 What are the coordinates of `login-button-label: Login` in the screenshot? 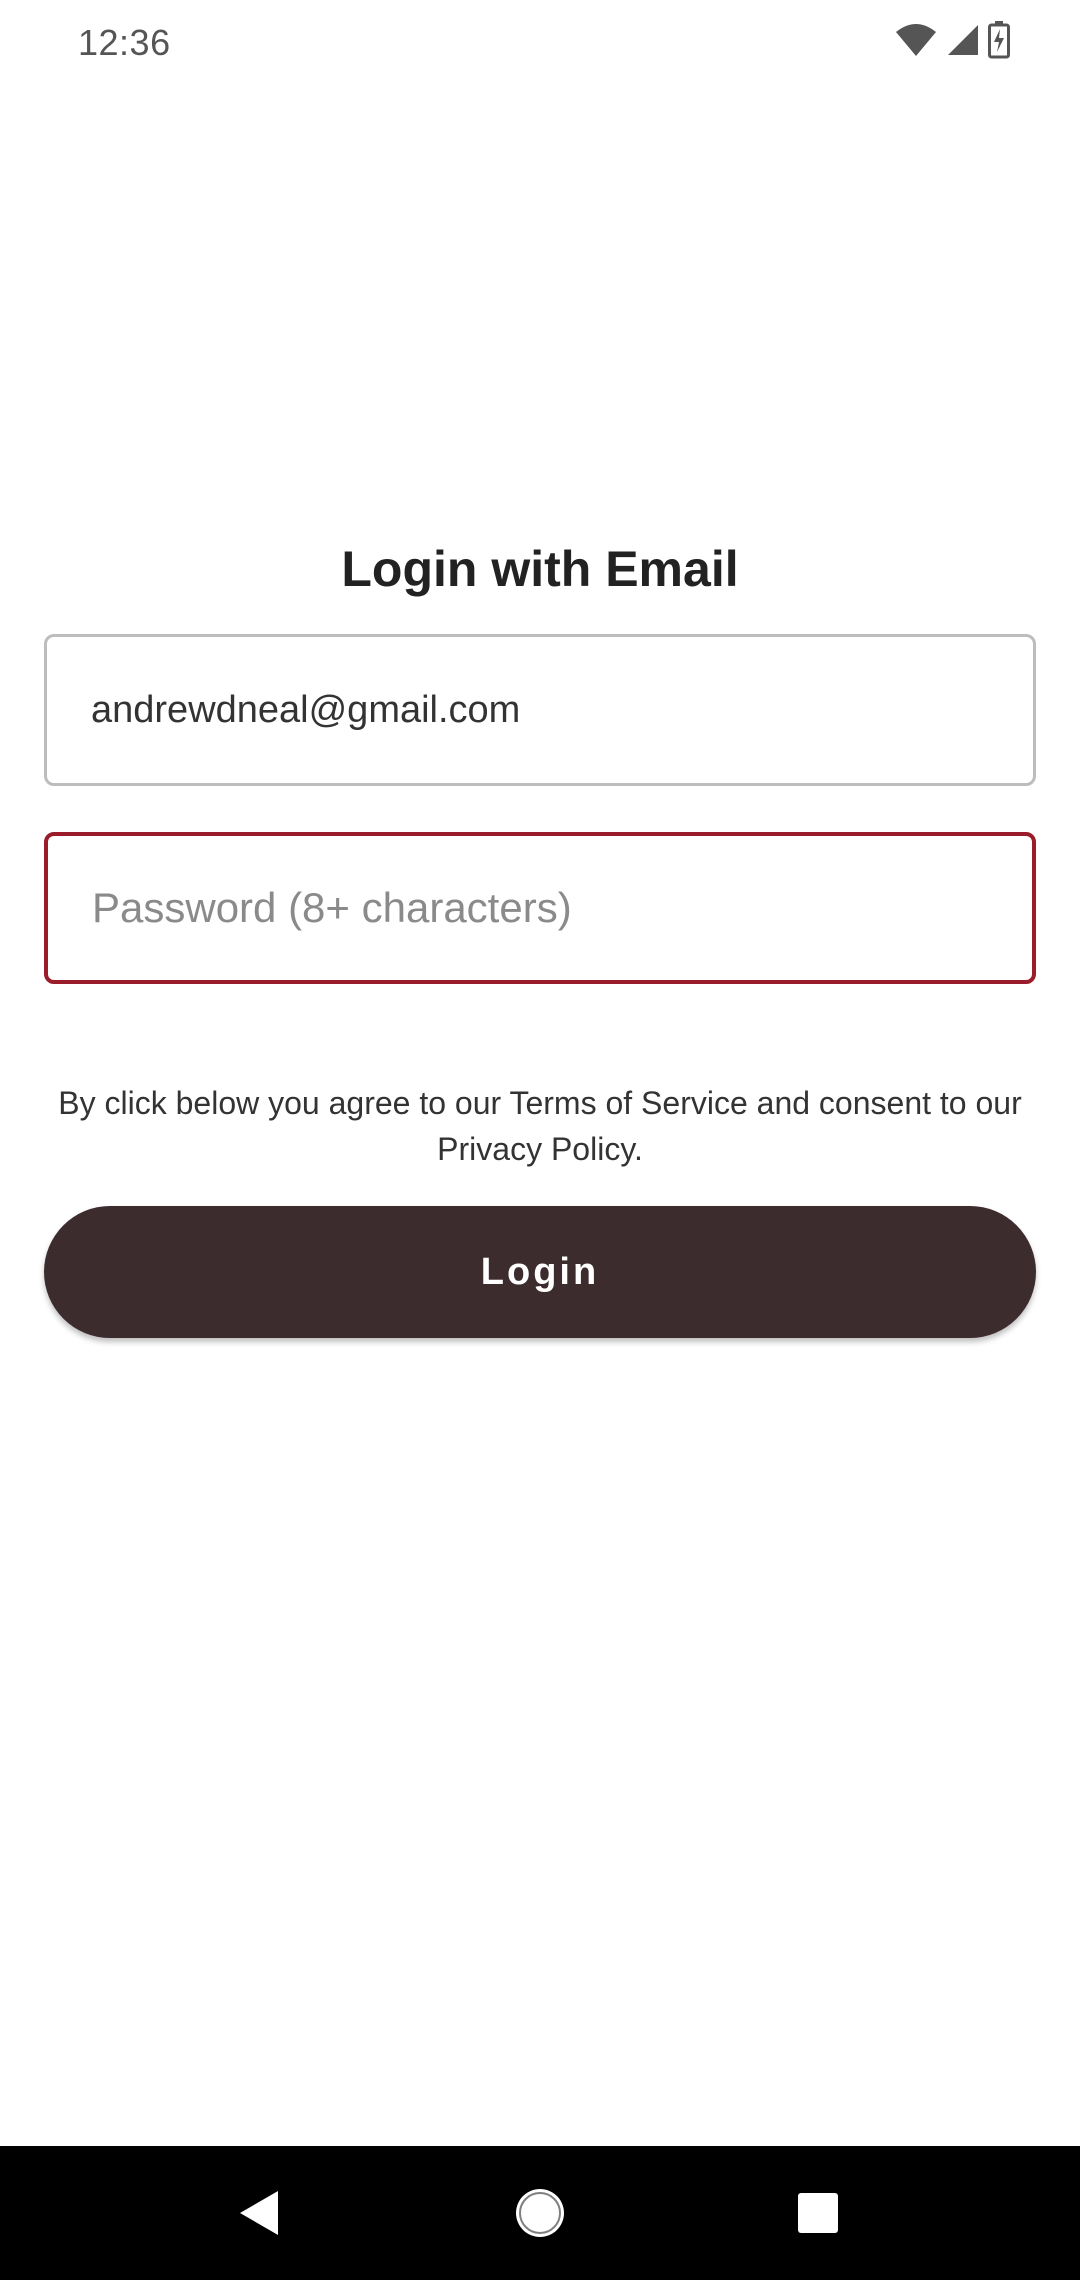 It's located at (540, 1271).